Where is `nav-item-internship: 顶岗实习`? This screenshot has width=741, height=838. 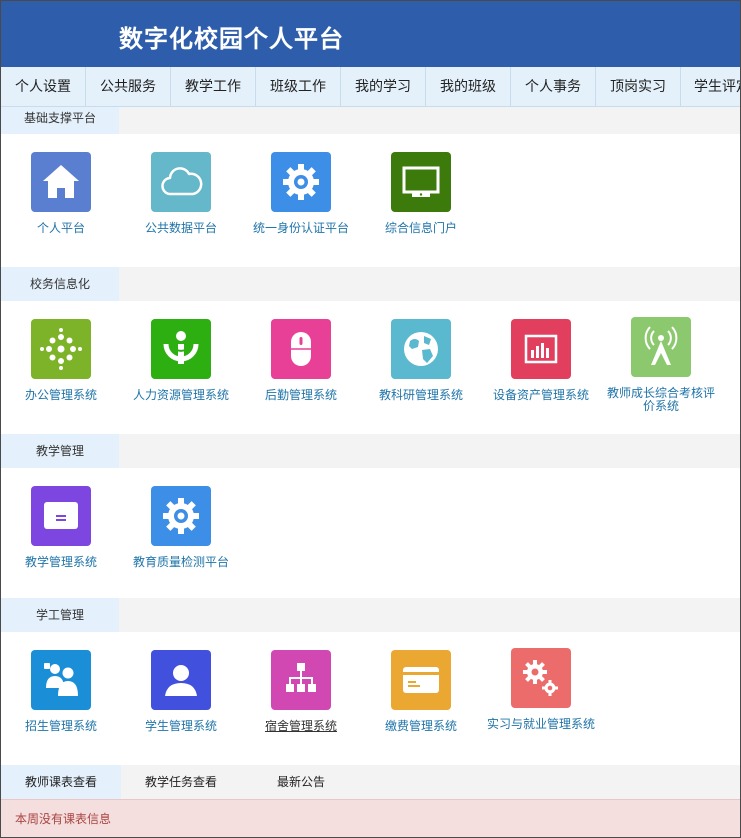
nav-item-internship: 顶岗实习 is located at coordinates (638, 86).